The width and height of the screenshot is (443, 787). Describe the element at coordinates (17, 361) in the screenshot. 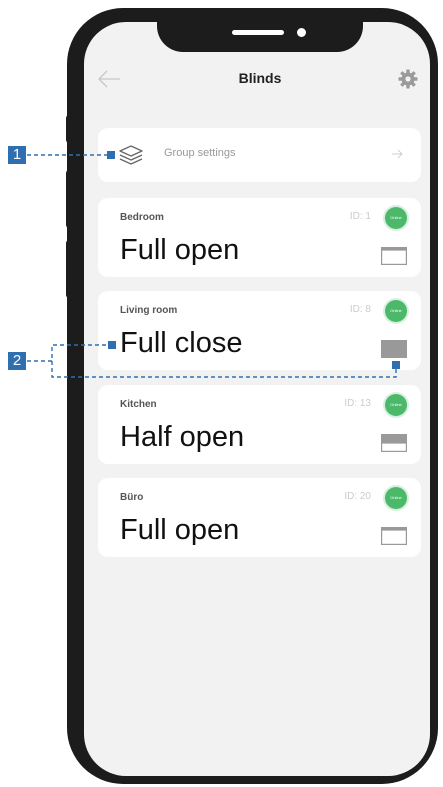

I see `annotation-marker-2: 2` at that location.